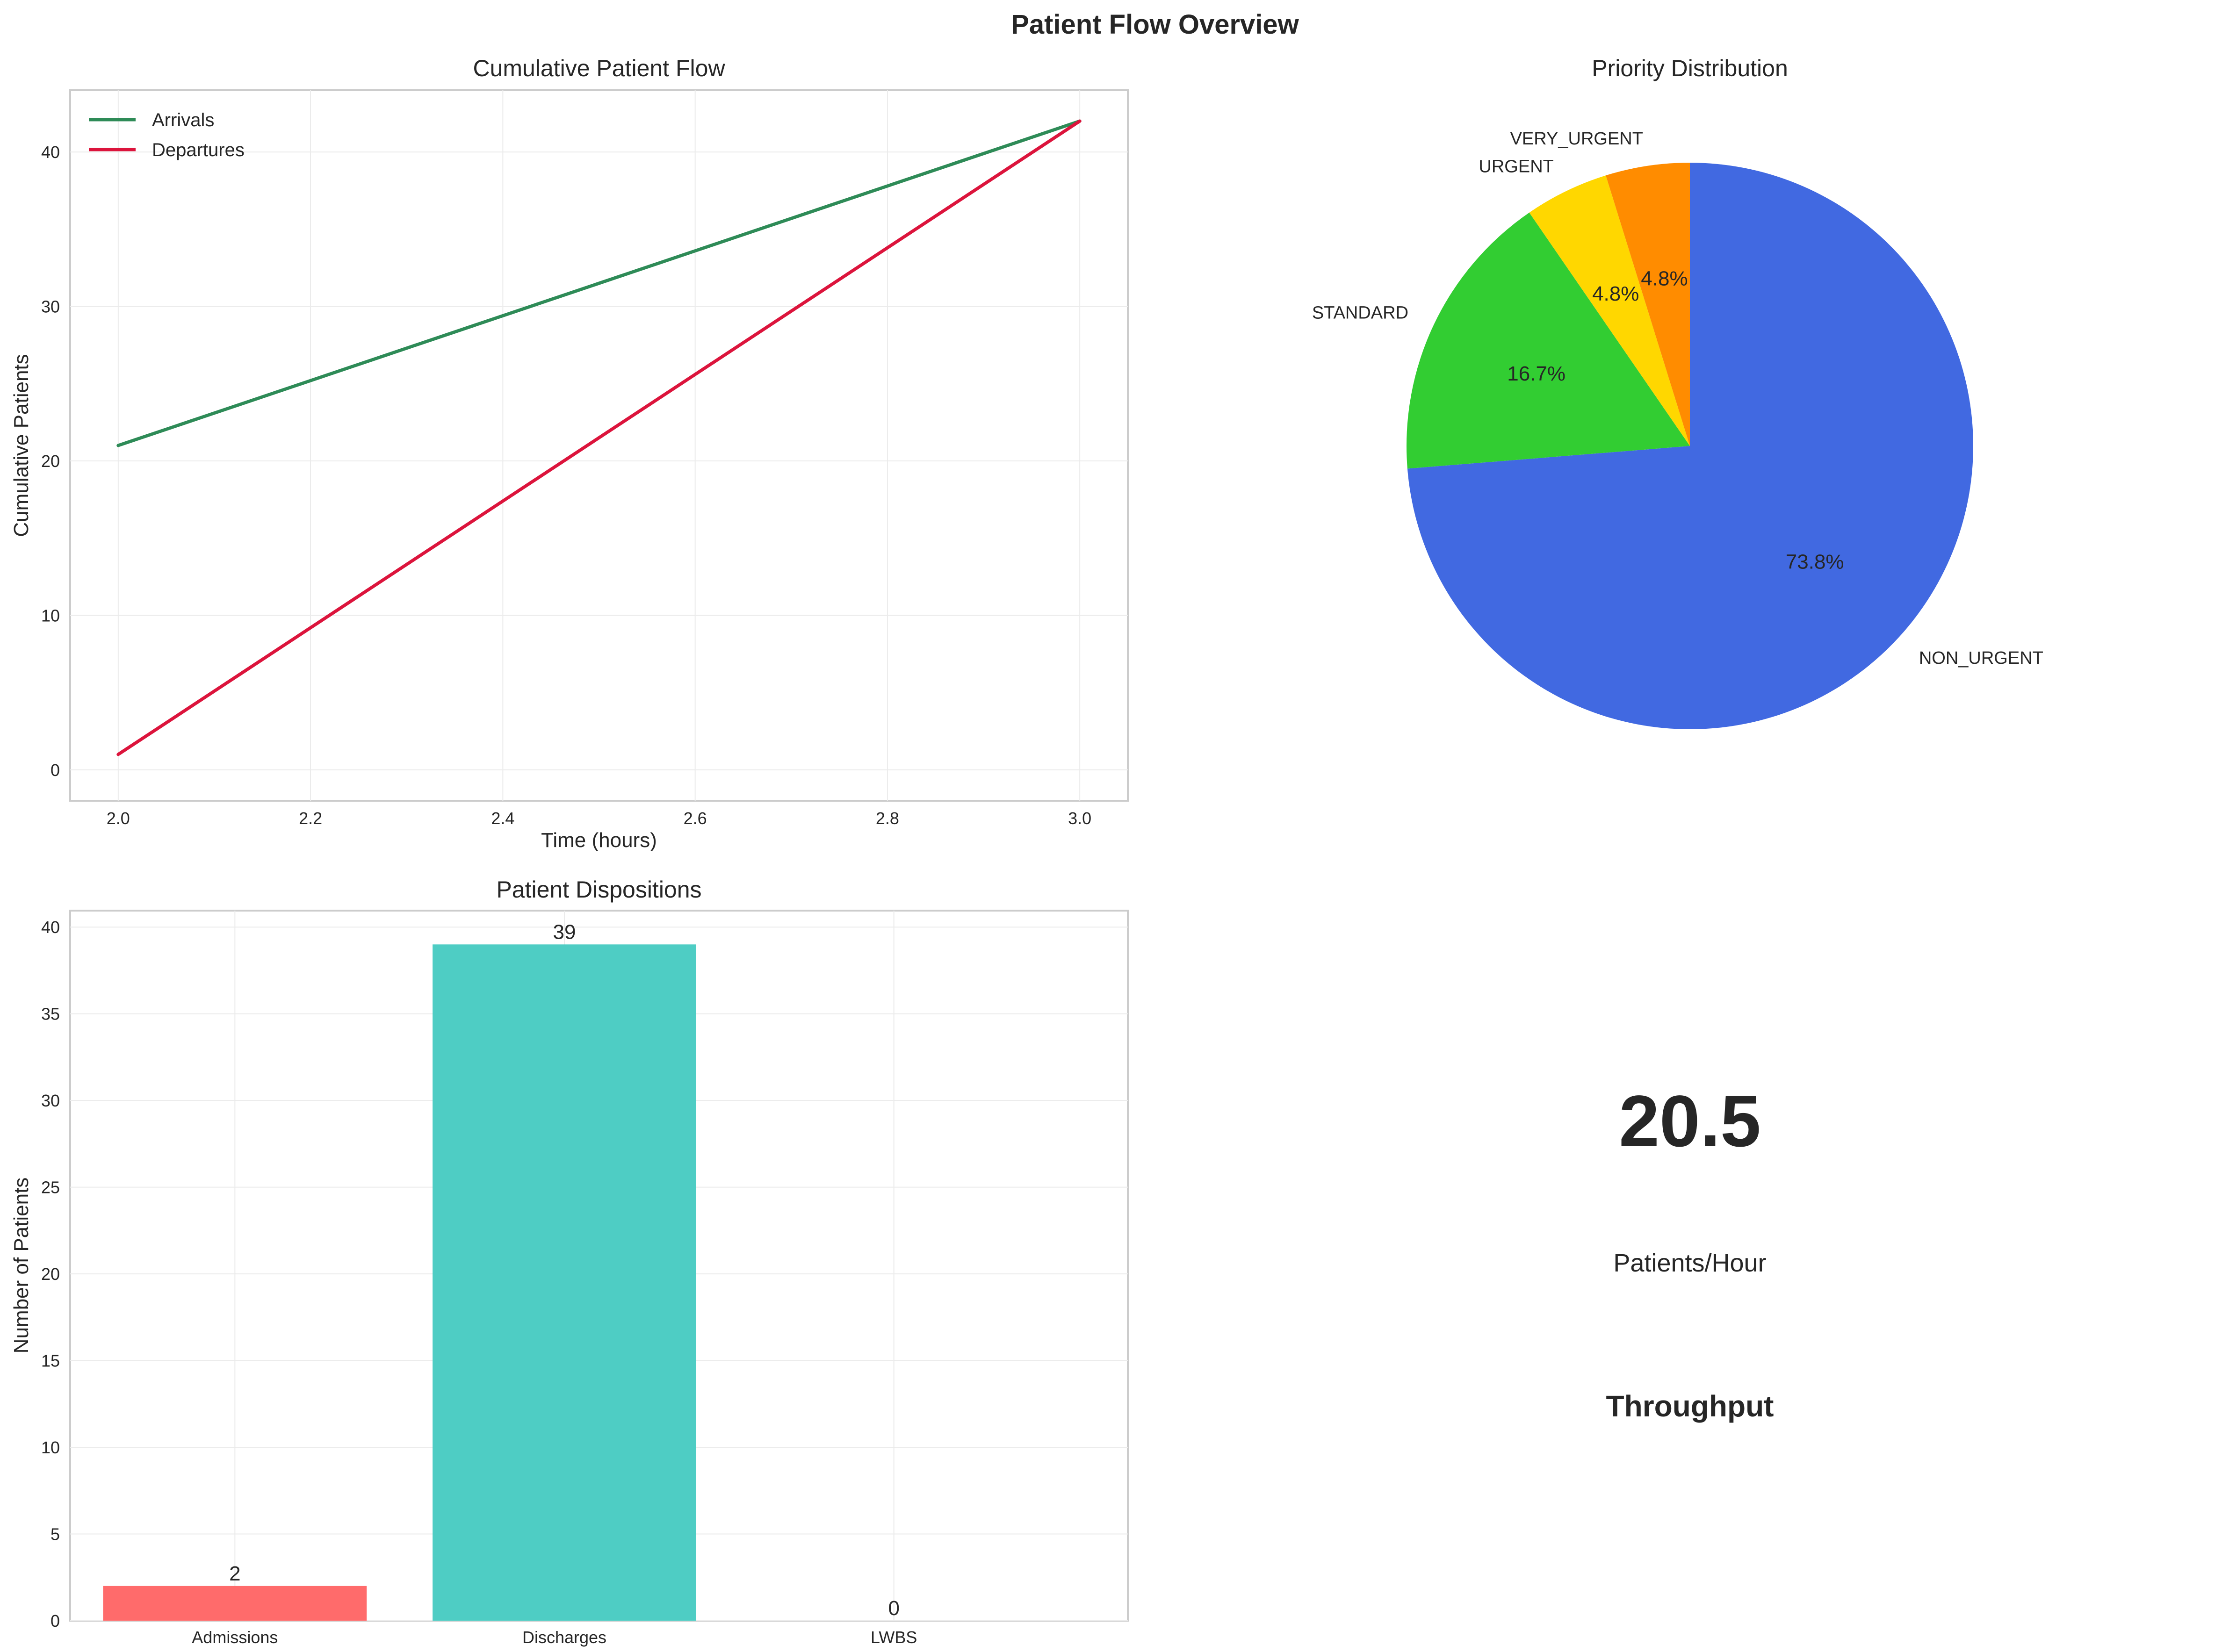 Image resolution: width=2222 pixels, height=1652 pixels. Describe the element at coordinates (22, 1266) in the screenshot. I see `bar-chart-ylabel: Number of Patients` at that location.